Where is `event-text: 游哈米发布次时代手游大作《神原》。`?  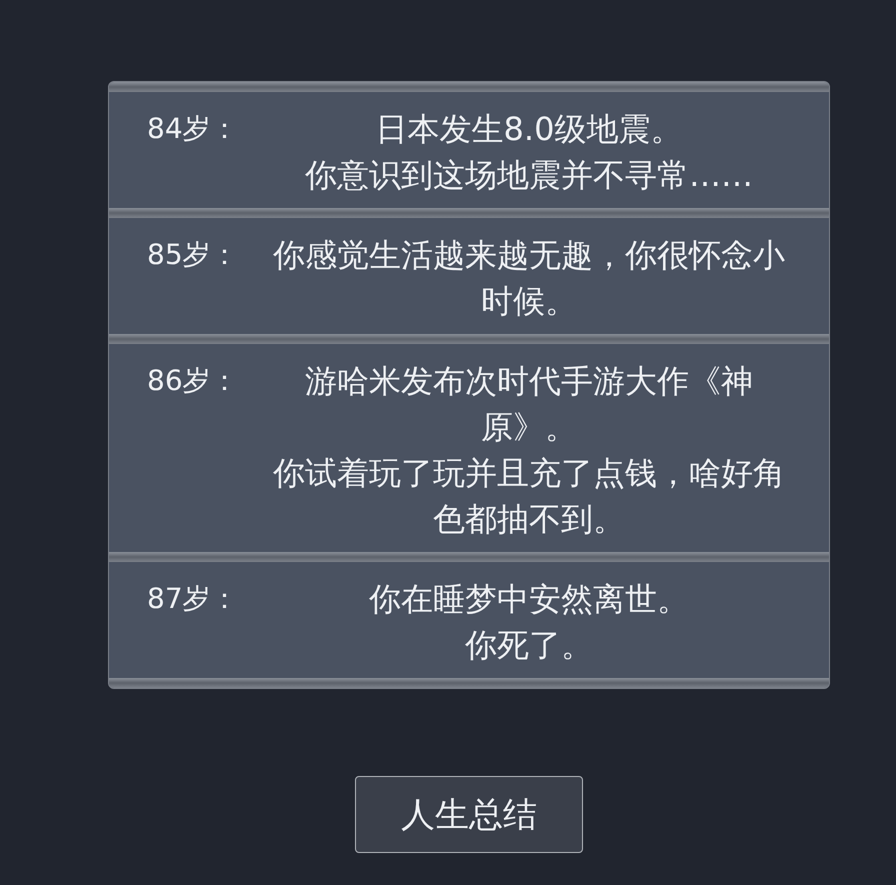
event-text: 游哈米发布次时代手游大作《神原》。 is located at coordinates (529, 404).